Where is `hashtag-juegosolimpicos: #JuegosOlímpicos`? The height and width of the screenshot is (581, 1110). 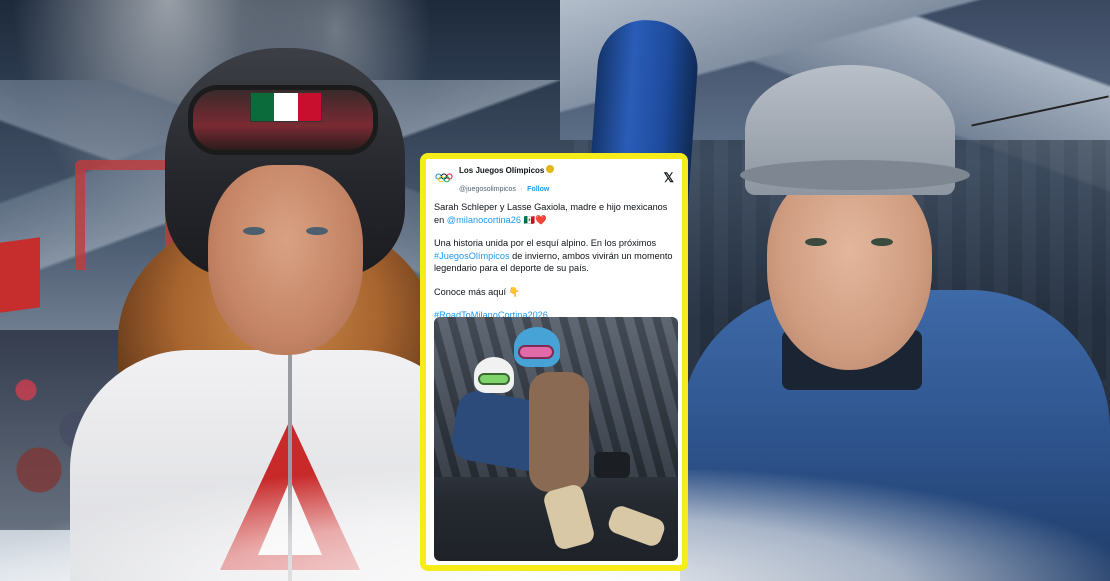
hashtag-juegosolimpicos: #JuegosOlímpicos is located at coordinates (472, 256).